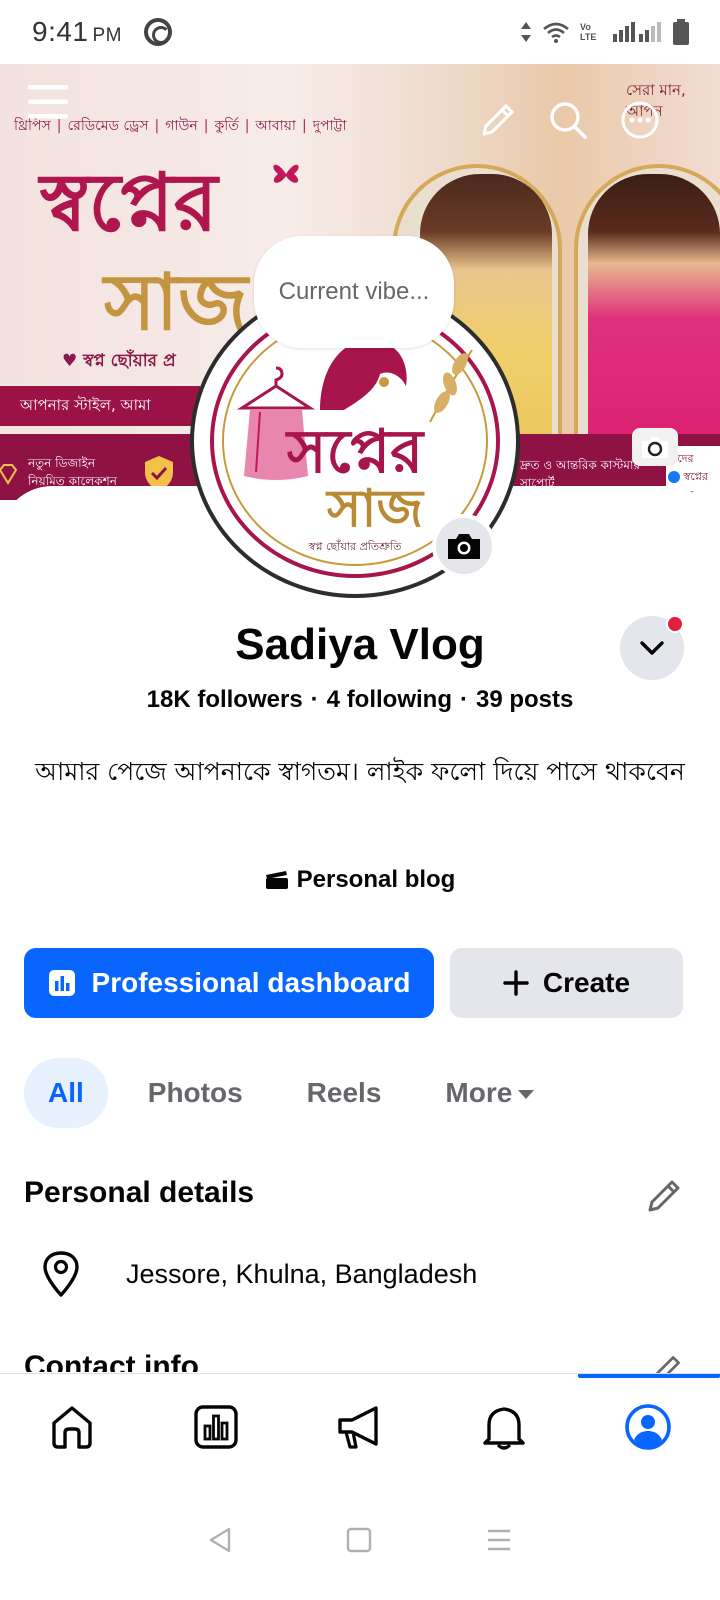 The width and height of the screenshot is (720, 1600). I want to click on back-icon, so click(220, 1540).